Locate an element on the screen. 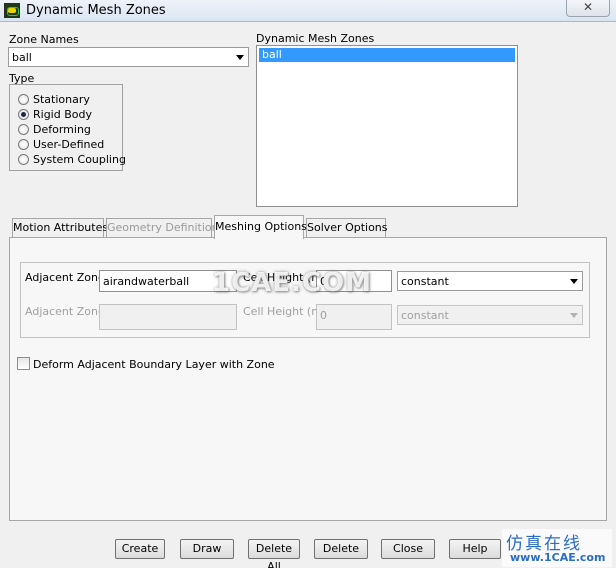 The width and height of the screenshot is (616, 568). tab-motion-attributes: Motion Attributes is located at coordinates (60, 228).